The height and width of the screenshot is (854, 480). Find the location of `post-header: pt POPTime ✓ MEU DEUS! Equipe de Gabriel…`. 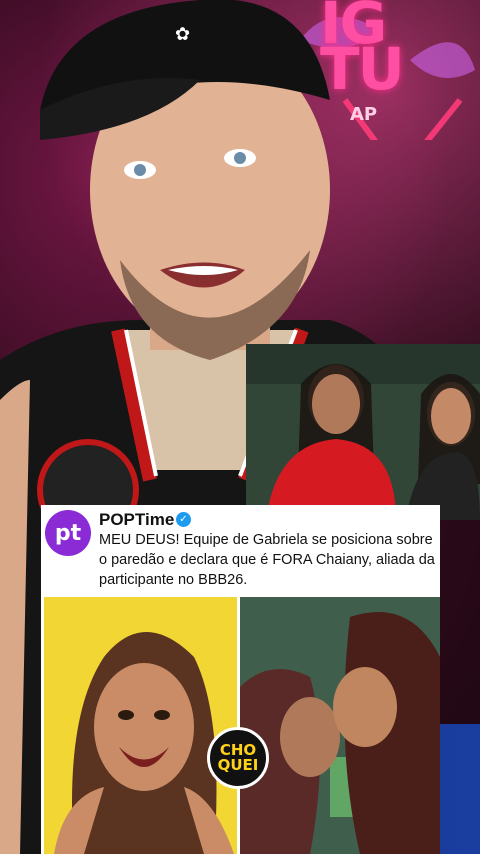

post-header: pt POPTime ✓ MEU DEUS! Equipe de Gabriel… is located at coordinates (240, 551).